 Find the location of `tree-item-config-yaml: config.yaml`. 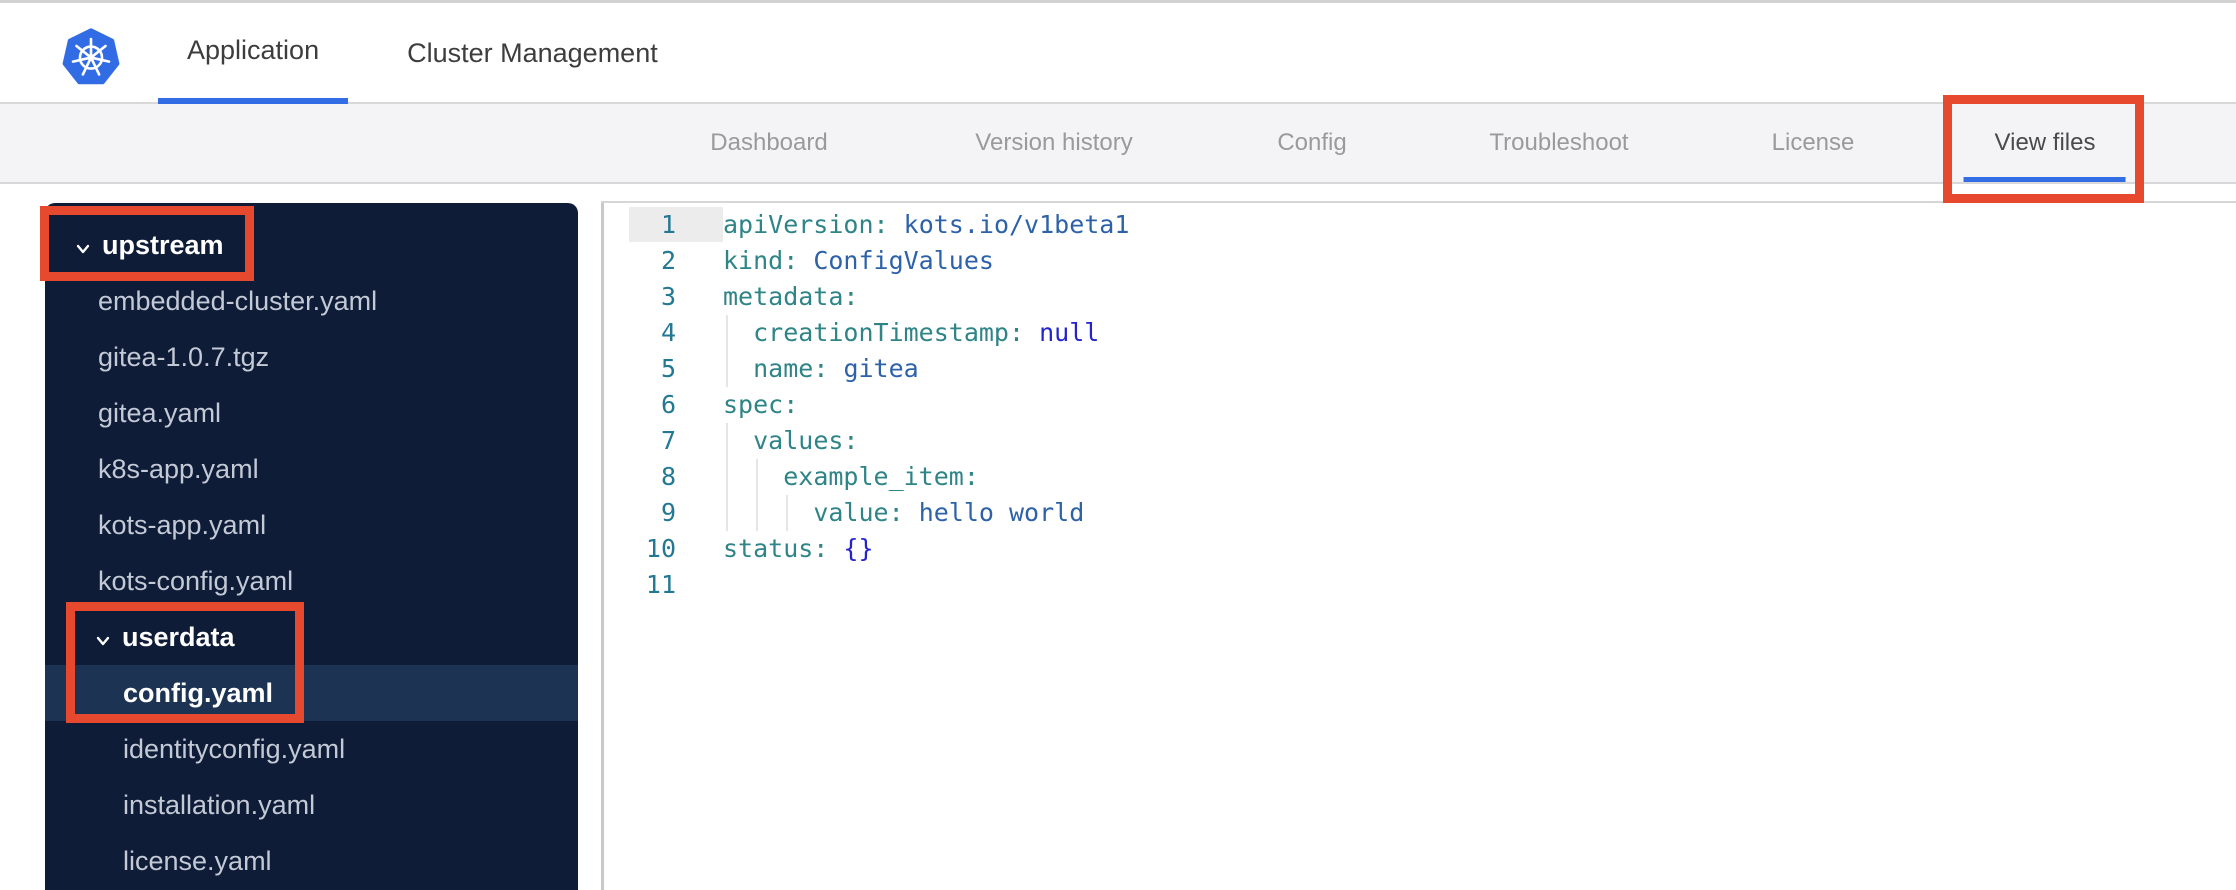

tree-item-config-yaml: config.yaml is located at coordinates (311, 693).